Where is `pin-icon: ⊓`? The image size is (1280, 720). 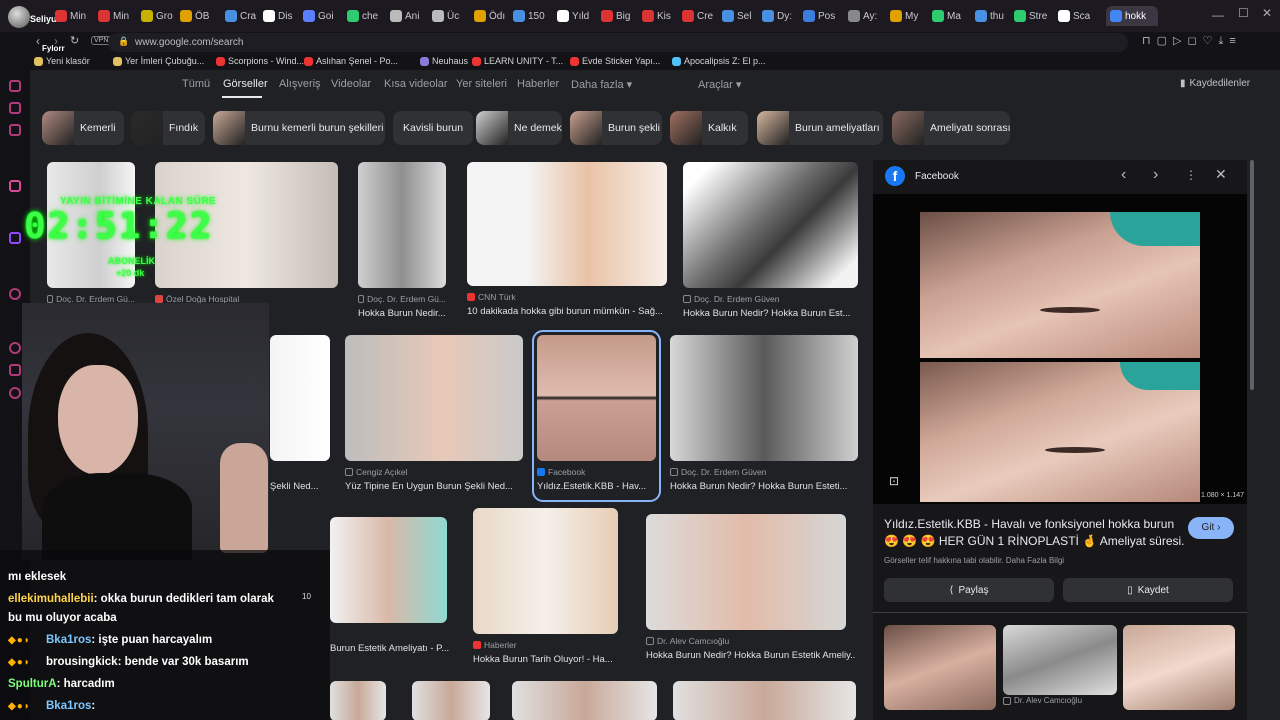
pin-icon: ⊓ is located at coordinates (1149, 41).